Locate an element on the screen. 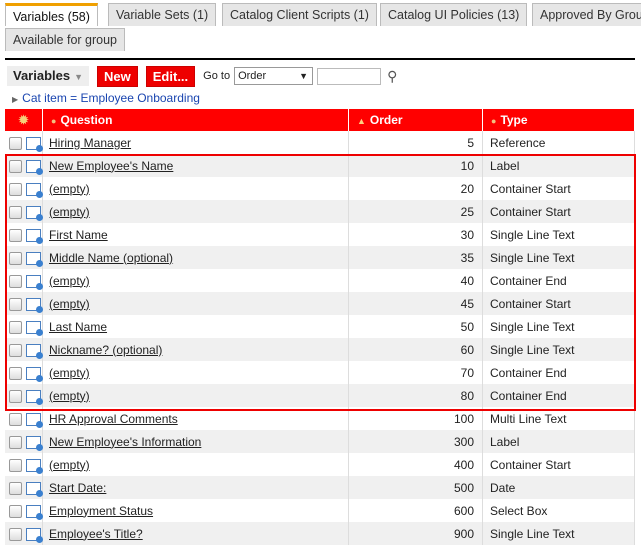 This screenshot has height=547, width=641. question-link: New Employee's Name is located at coordinates (111, 166).